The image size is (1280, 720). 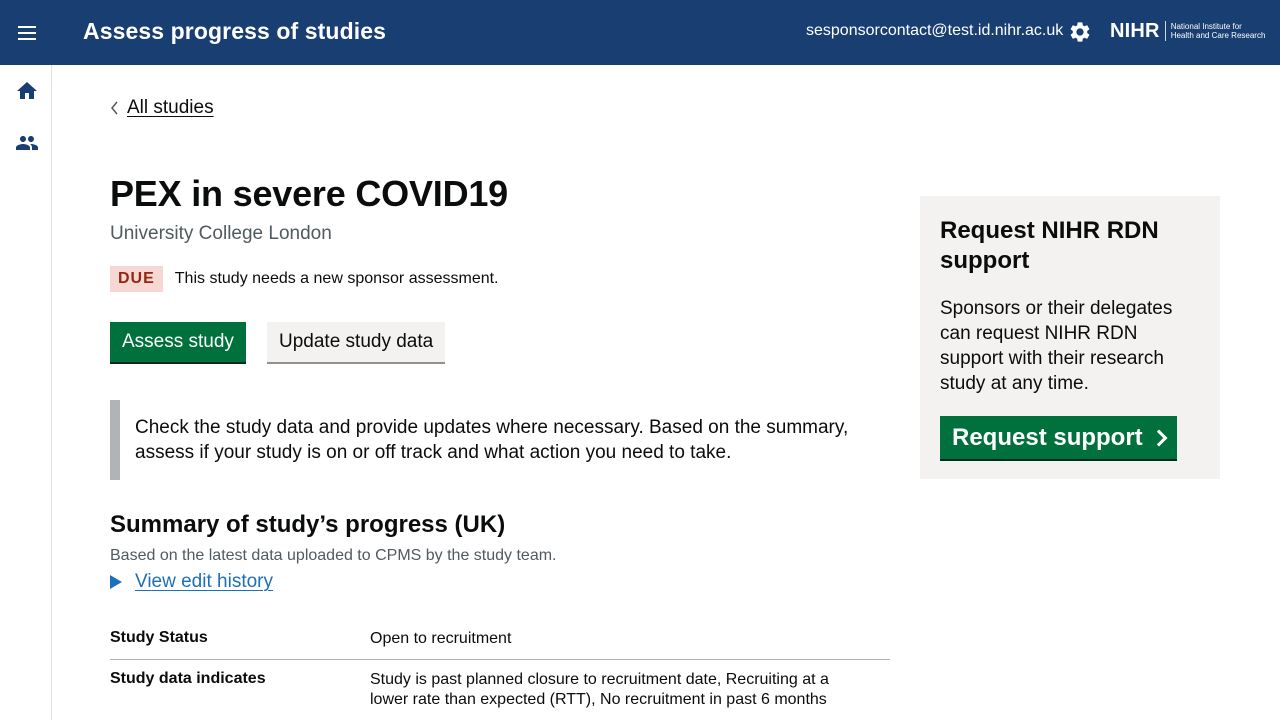 I want to click on summary-row: Study Status Open to recruitment, so click(x=500, y=640).